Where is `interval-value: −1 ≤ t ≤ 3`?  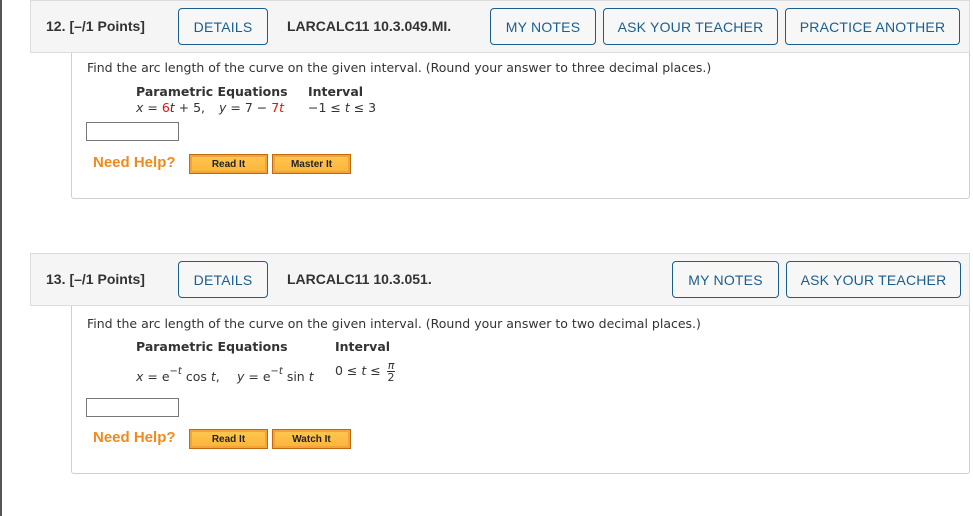 interval-value: −1 ≤ t ≤ 3 is located at coordinates (342, 107).